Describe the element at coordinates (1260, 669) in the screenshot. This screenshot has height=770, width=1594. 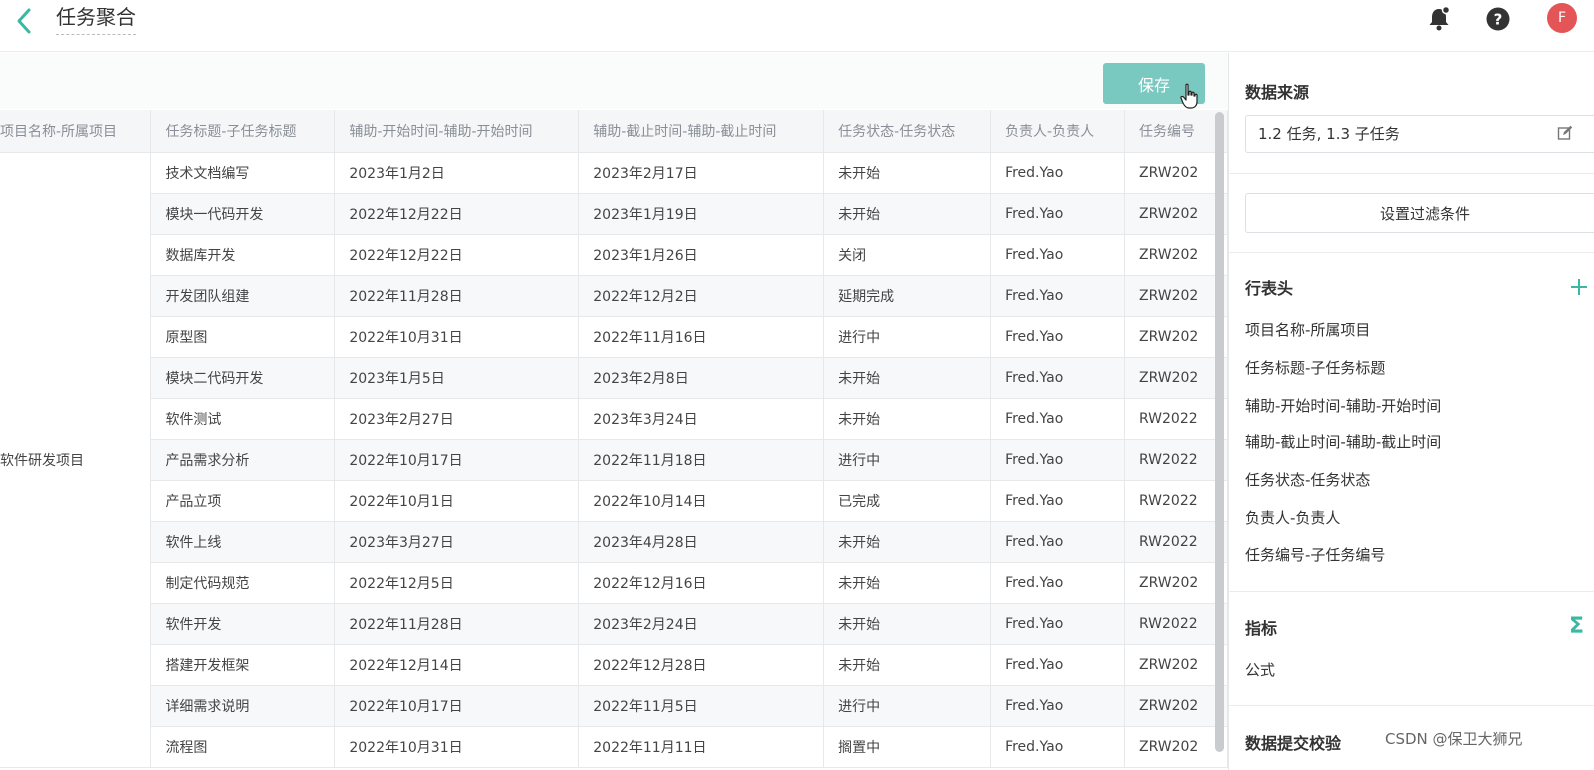
I see `metric-formula-item: 公式` at that location.